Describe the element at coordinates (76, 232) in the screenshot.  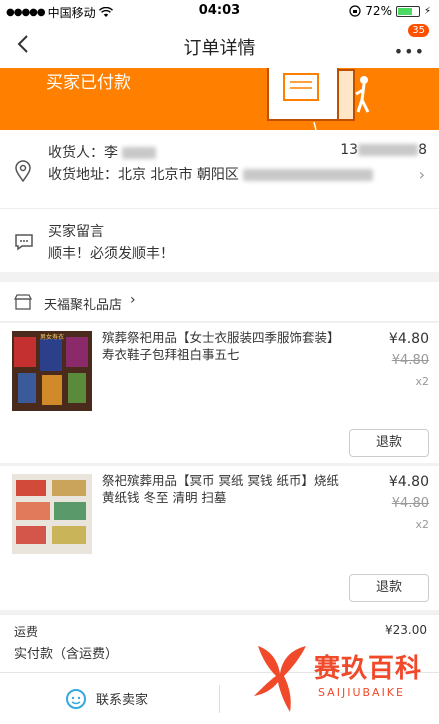
I see `message-label: 买家留言` at that location.